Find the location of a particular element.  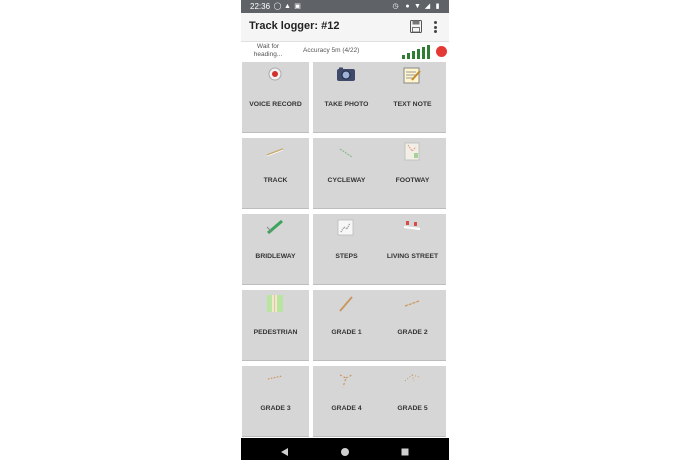

text-note-icon is located at coordinates (412, 77).